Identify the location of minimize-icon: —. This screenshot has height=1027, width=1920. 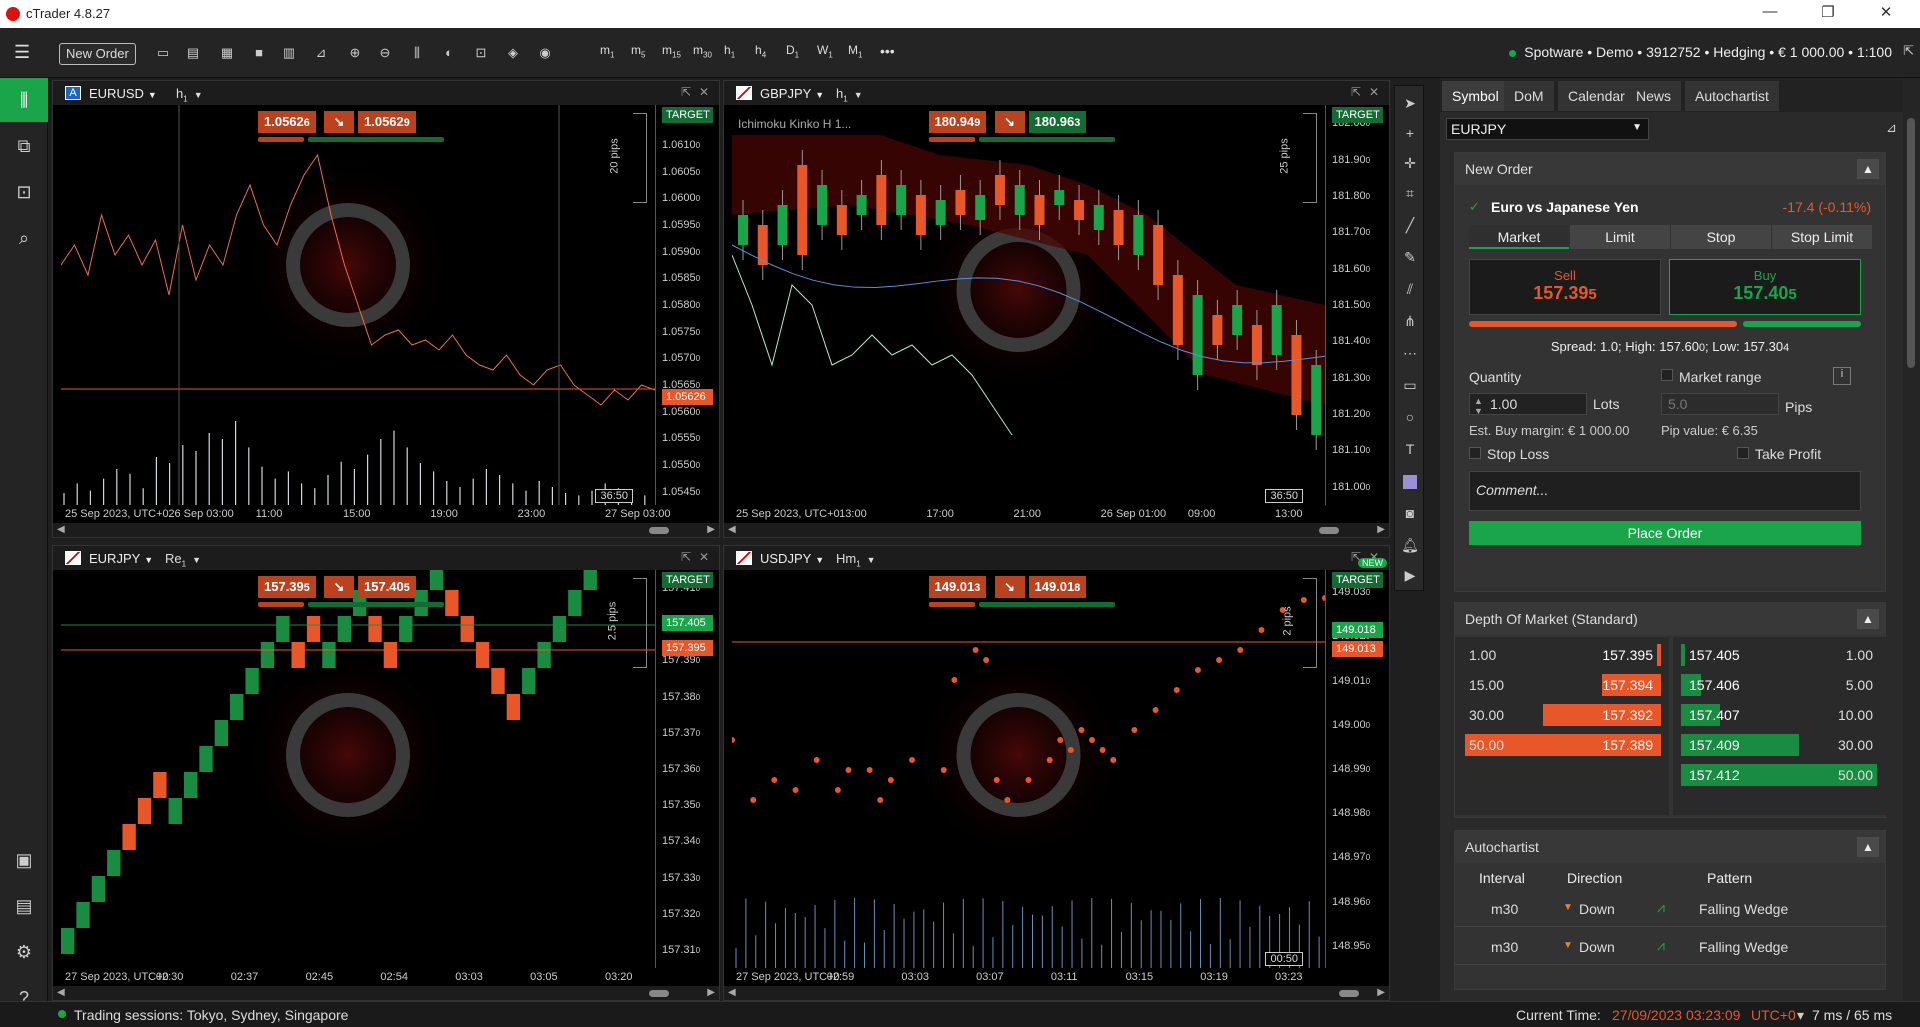
(1770, 11).